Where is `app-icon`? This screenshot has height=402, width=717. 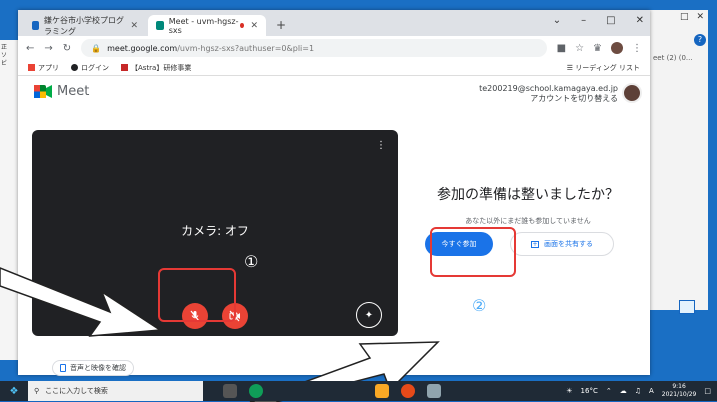 app-icon is located at coordinates (434, 391).